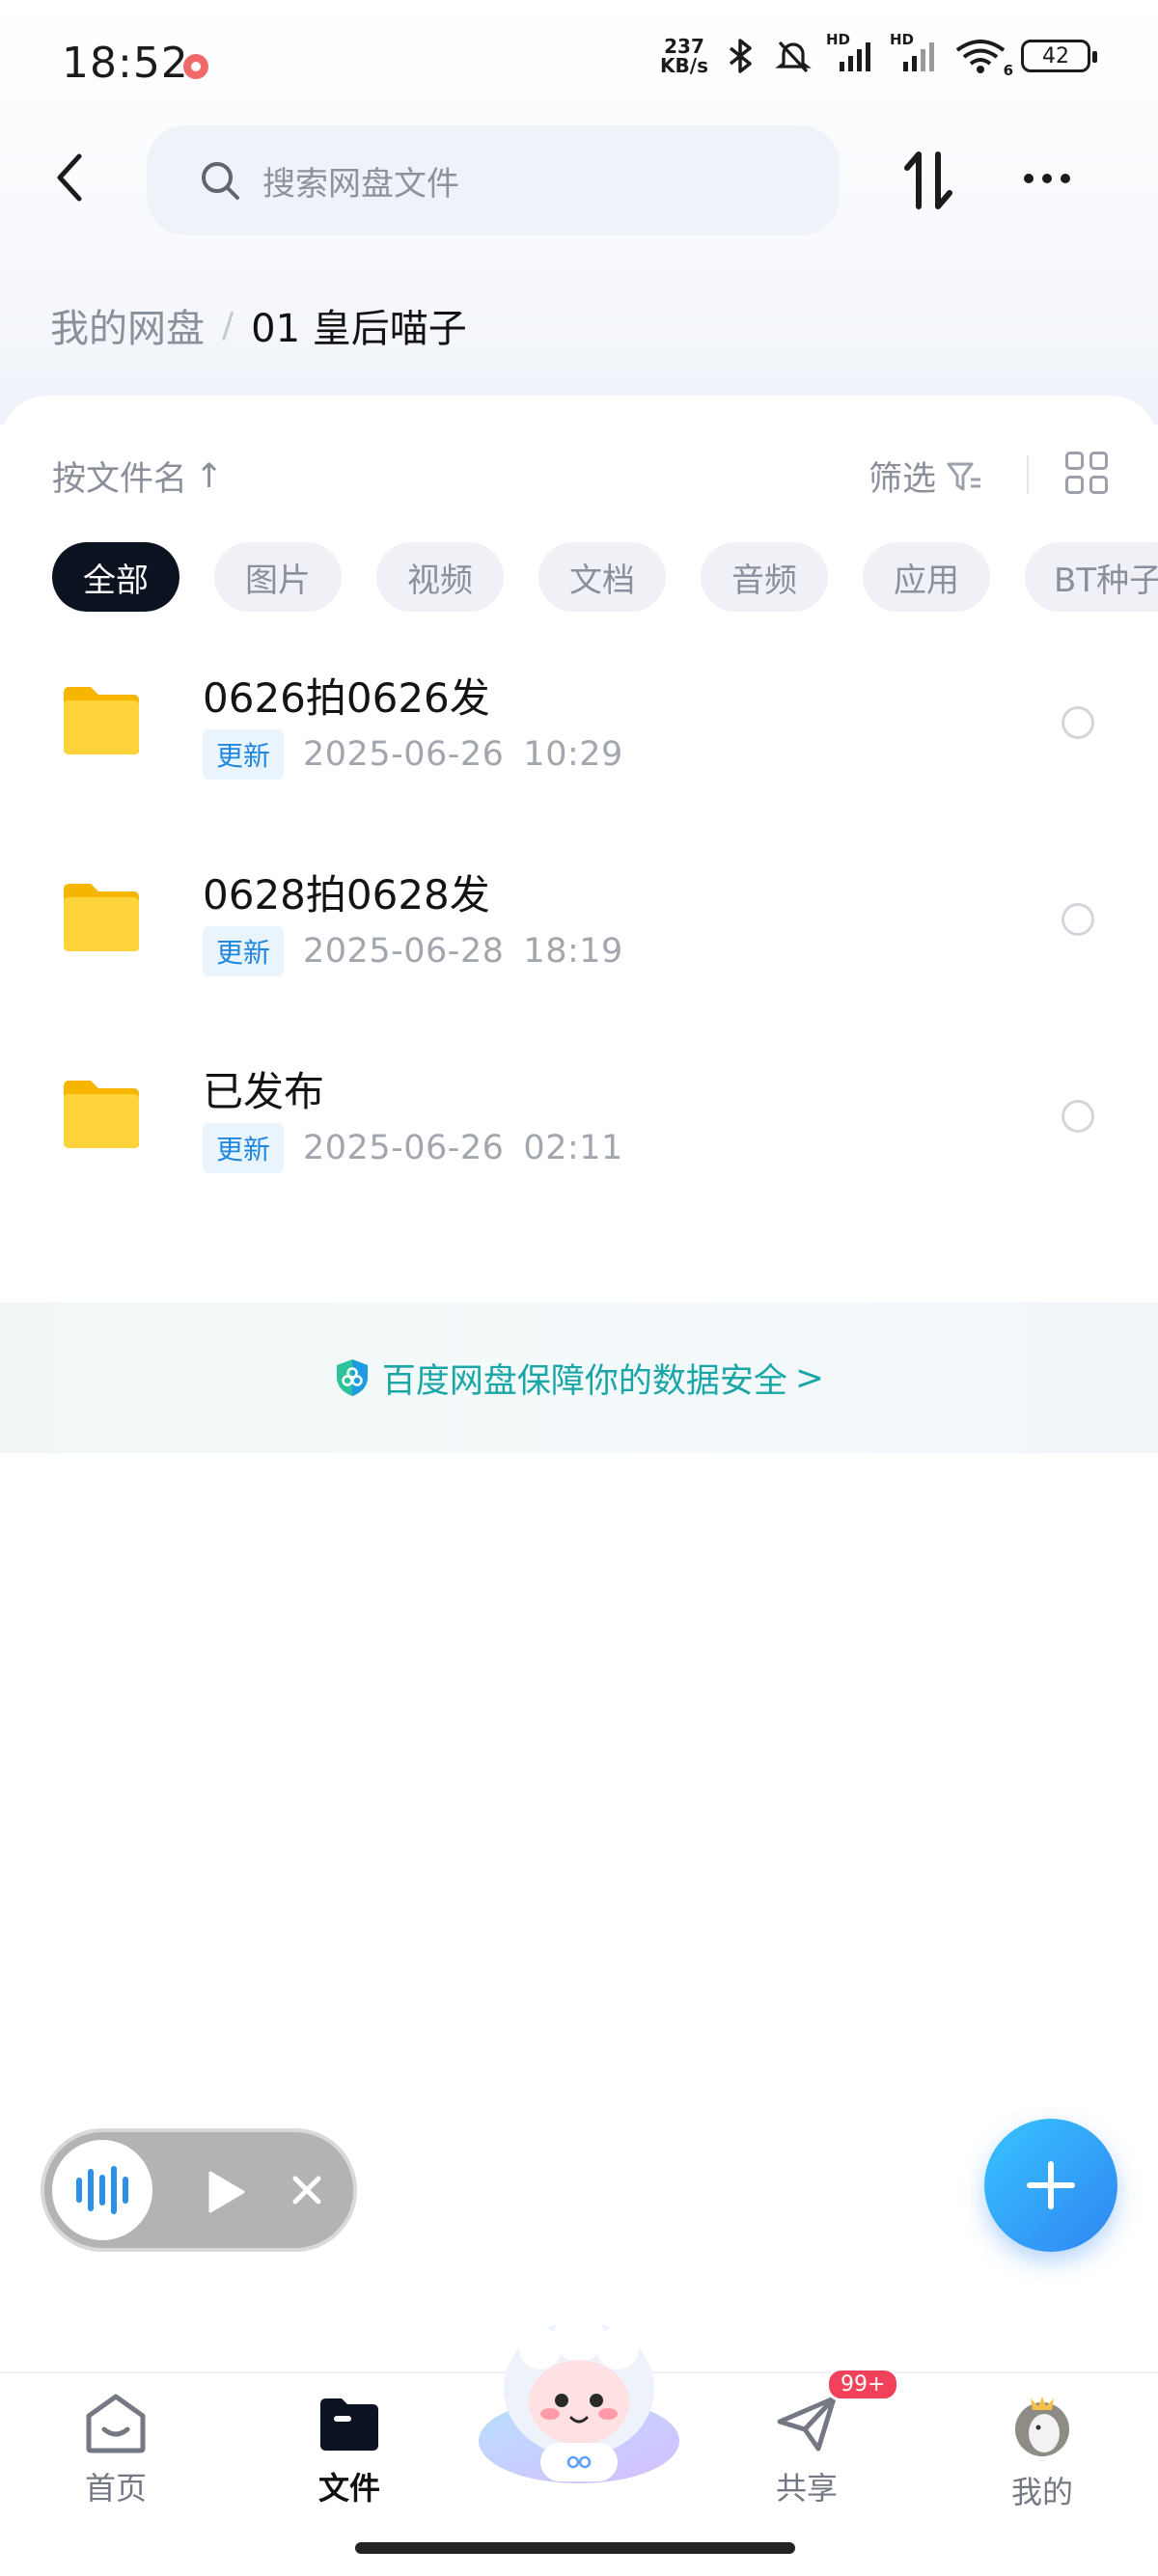 The height and width of the screenshot is (2576, 1158). Describe the element at coordinates (264, 1091) in the screenshot. I see `file-name: 已发布` at that location.